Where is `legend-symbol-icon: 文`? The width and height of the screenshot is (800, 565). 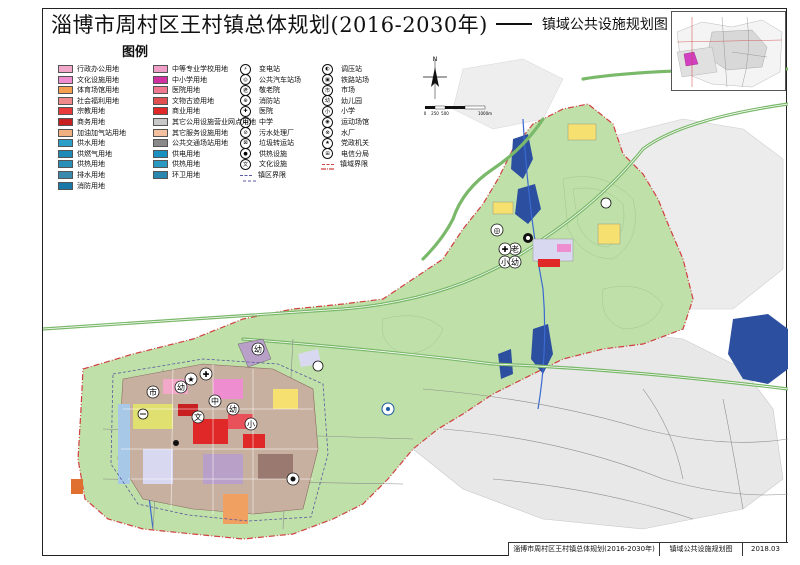
legend-symbol-icon: 文 is located at coordinates (245, 164).